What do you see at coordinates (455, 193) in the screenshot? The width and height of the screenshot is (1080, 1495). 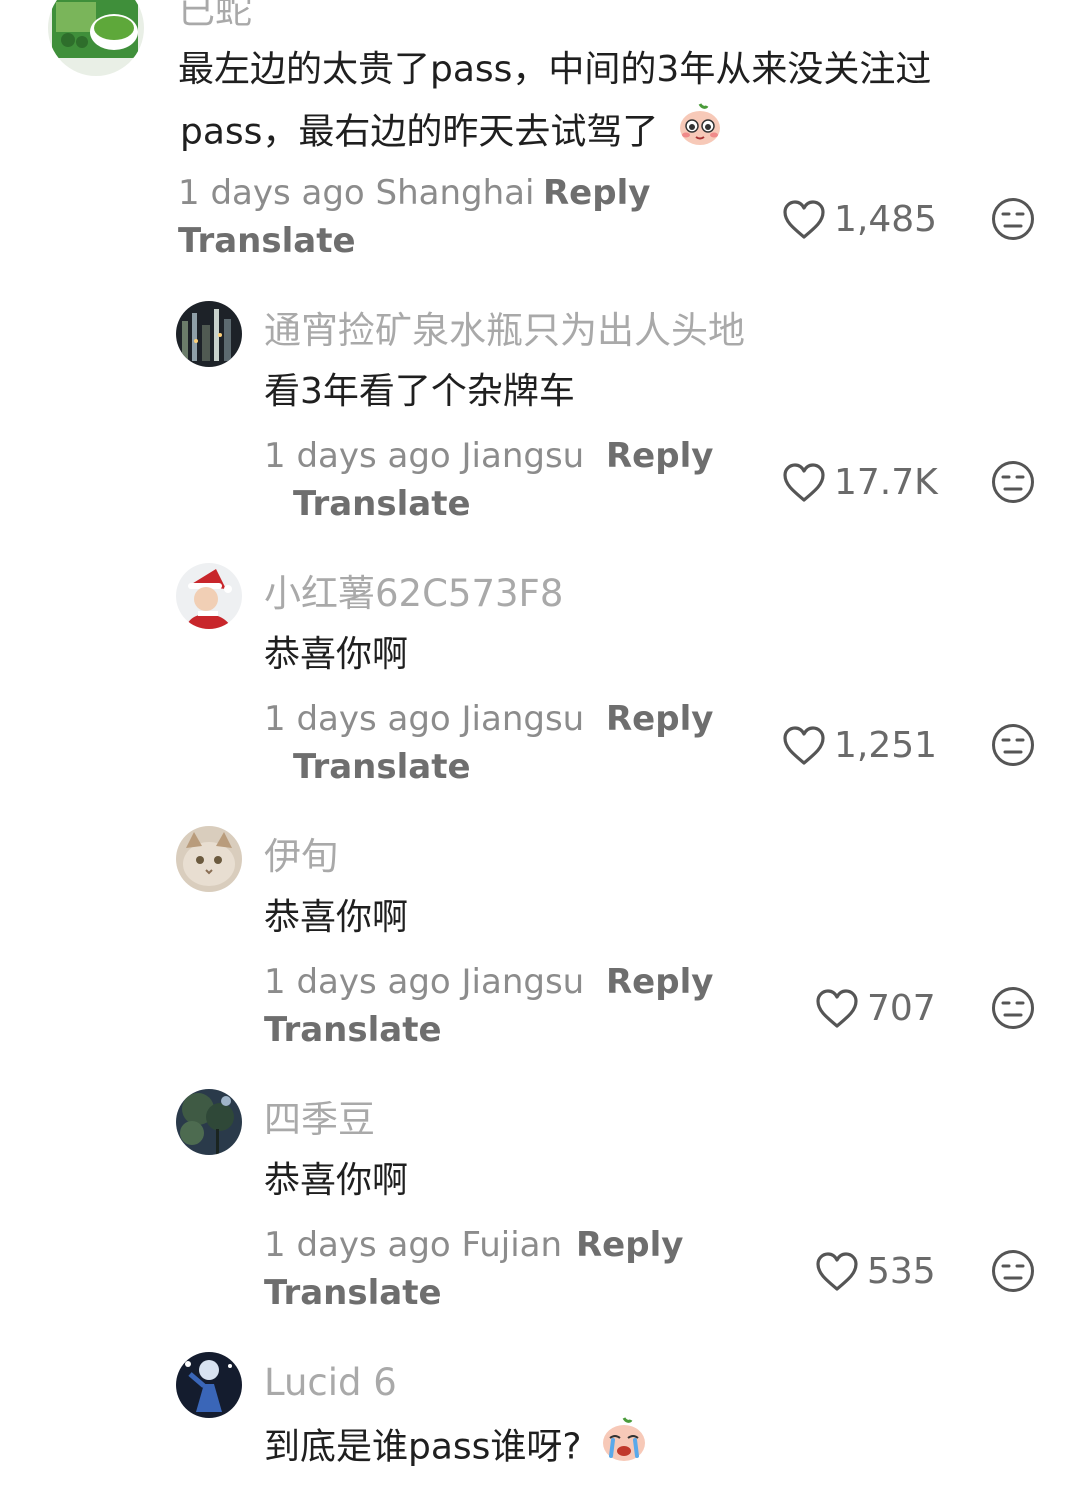 I see `comment-location: Shanghai` at bounding box center [455, 193].